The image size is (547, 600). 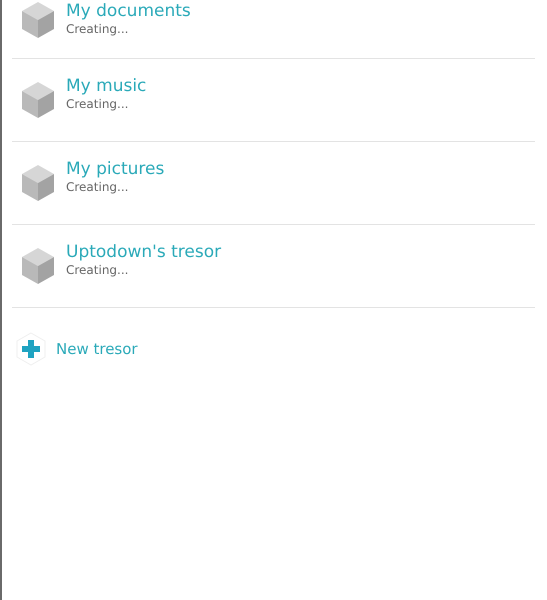 I want to click on tresor-name: My pictures, so click(x=115, y=169).